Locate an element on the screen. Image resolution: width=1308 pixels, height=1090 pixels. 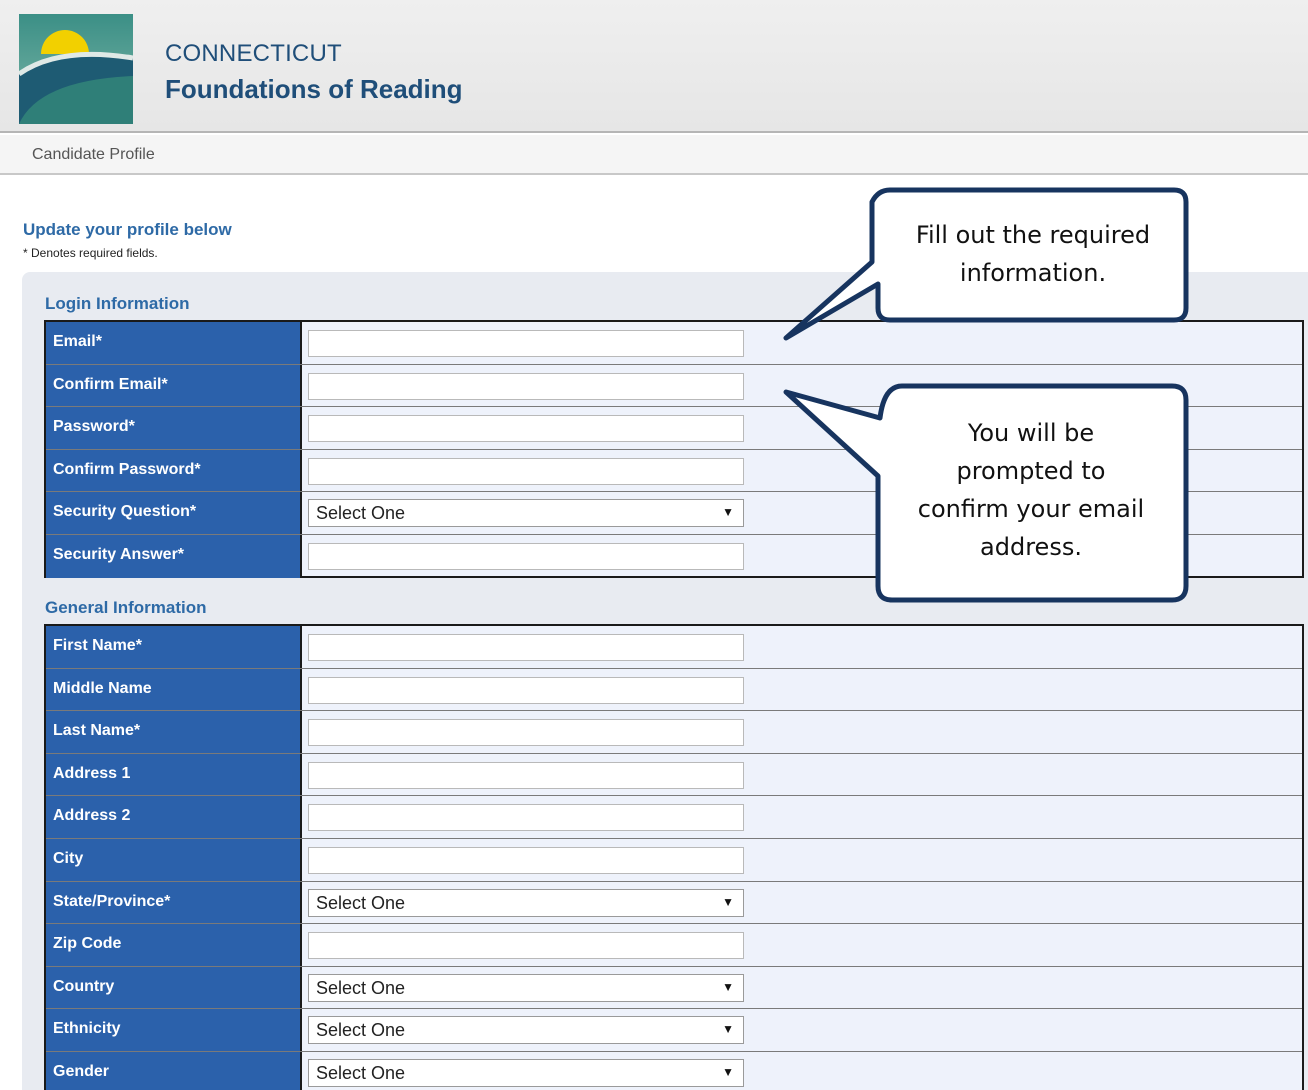
field-label-first-name: First Name* is located at coordinates (174, 647).